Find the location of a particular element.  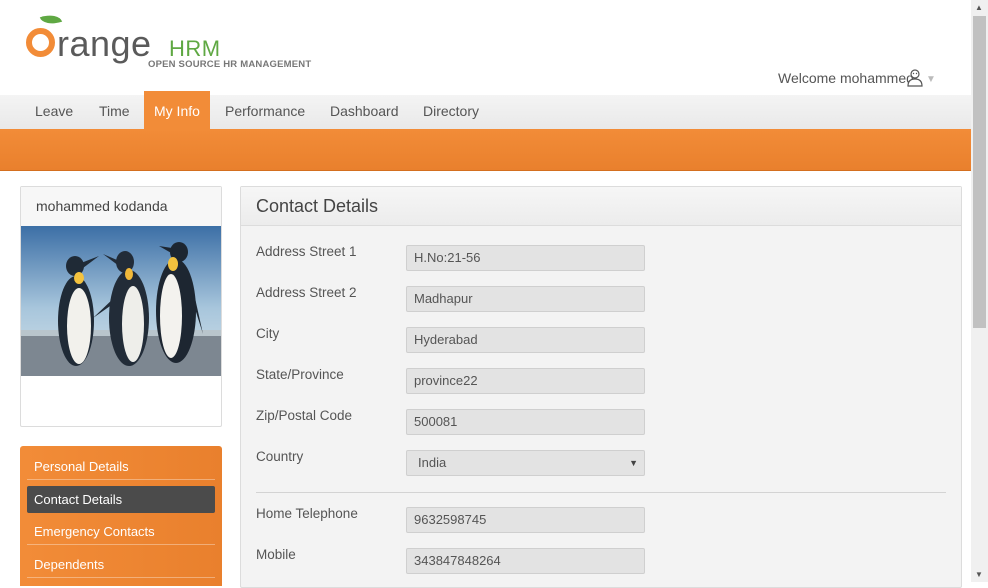

panel-title: Contact Details is located at coordinates (601, 206).